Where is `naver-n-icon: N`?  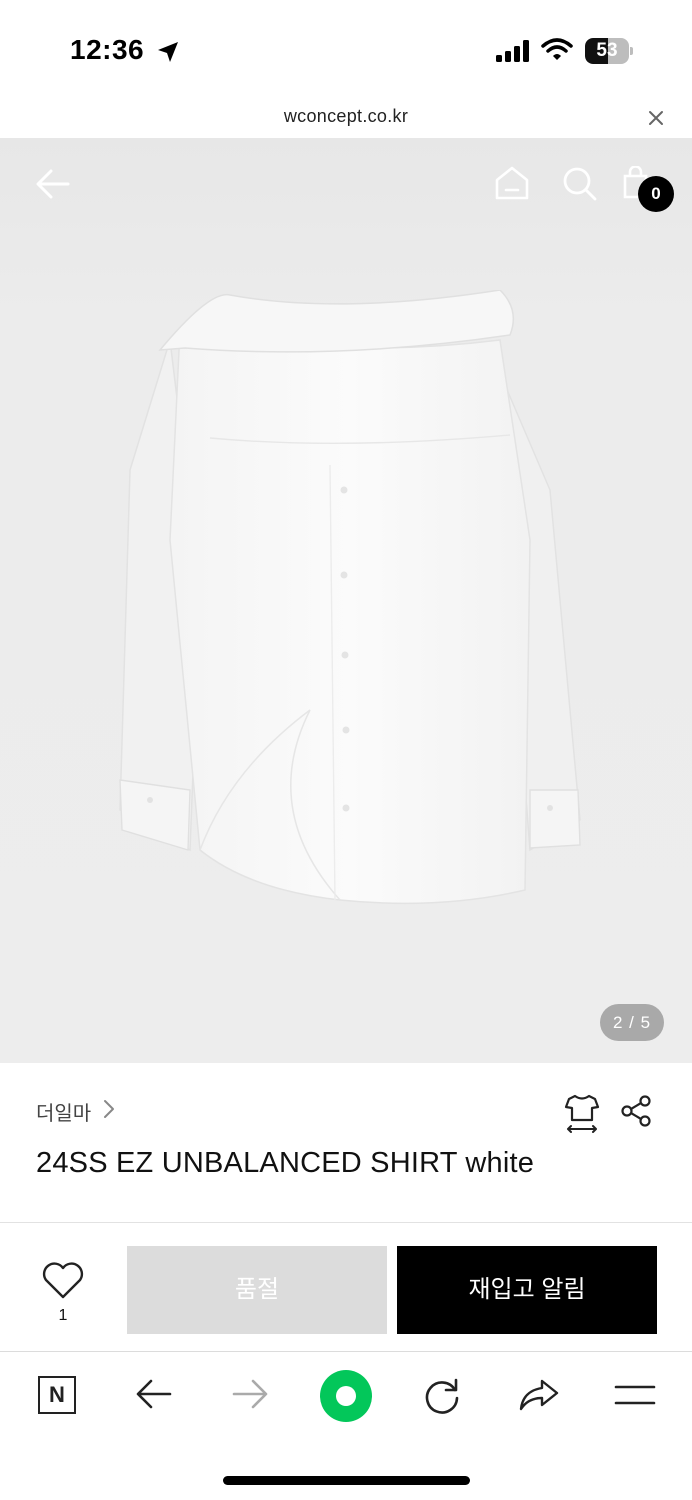 naver-n-icon: N is located at coordinates (57, 1395).